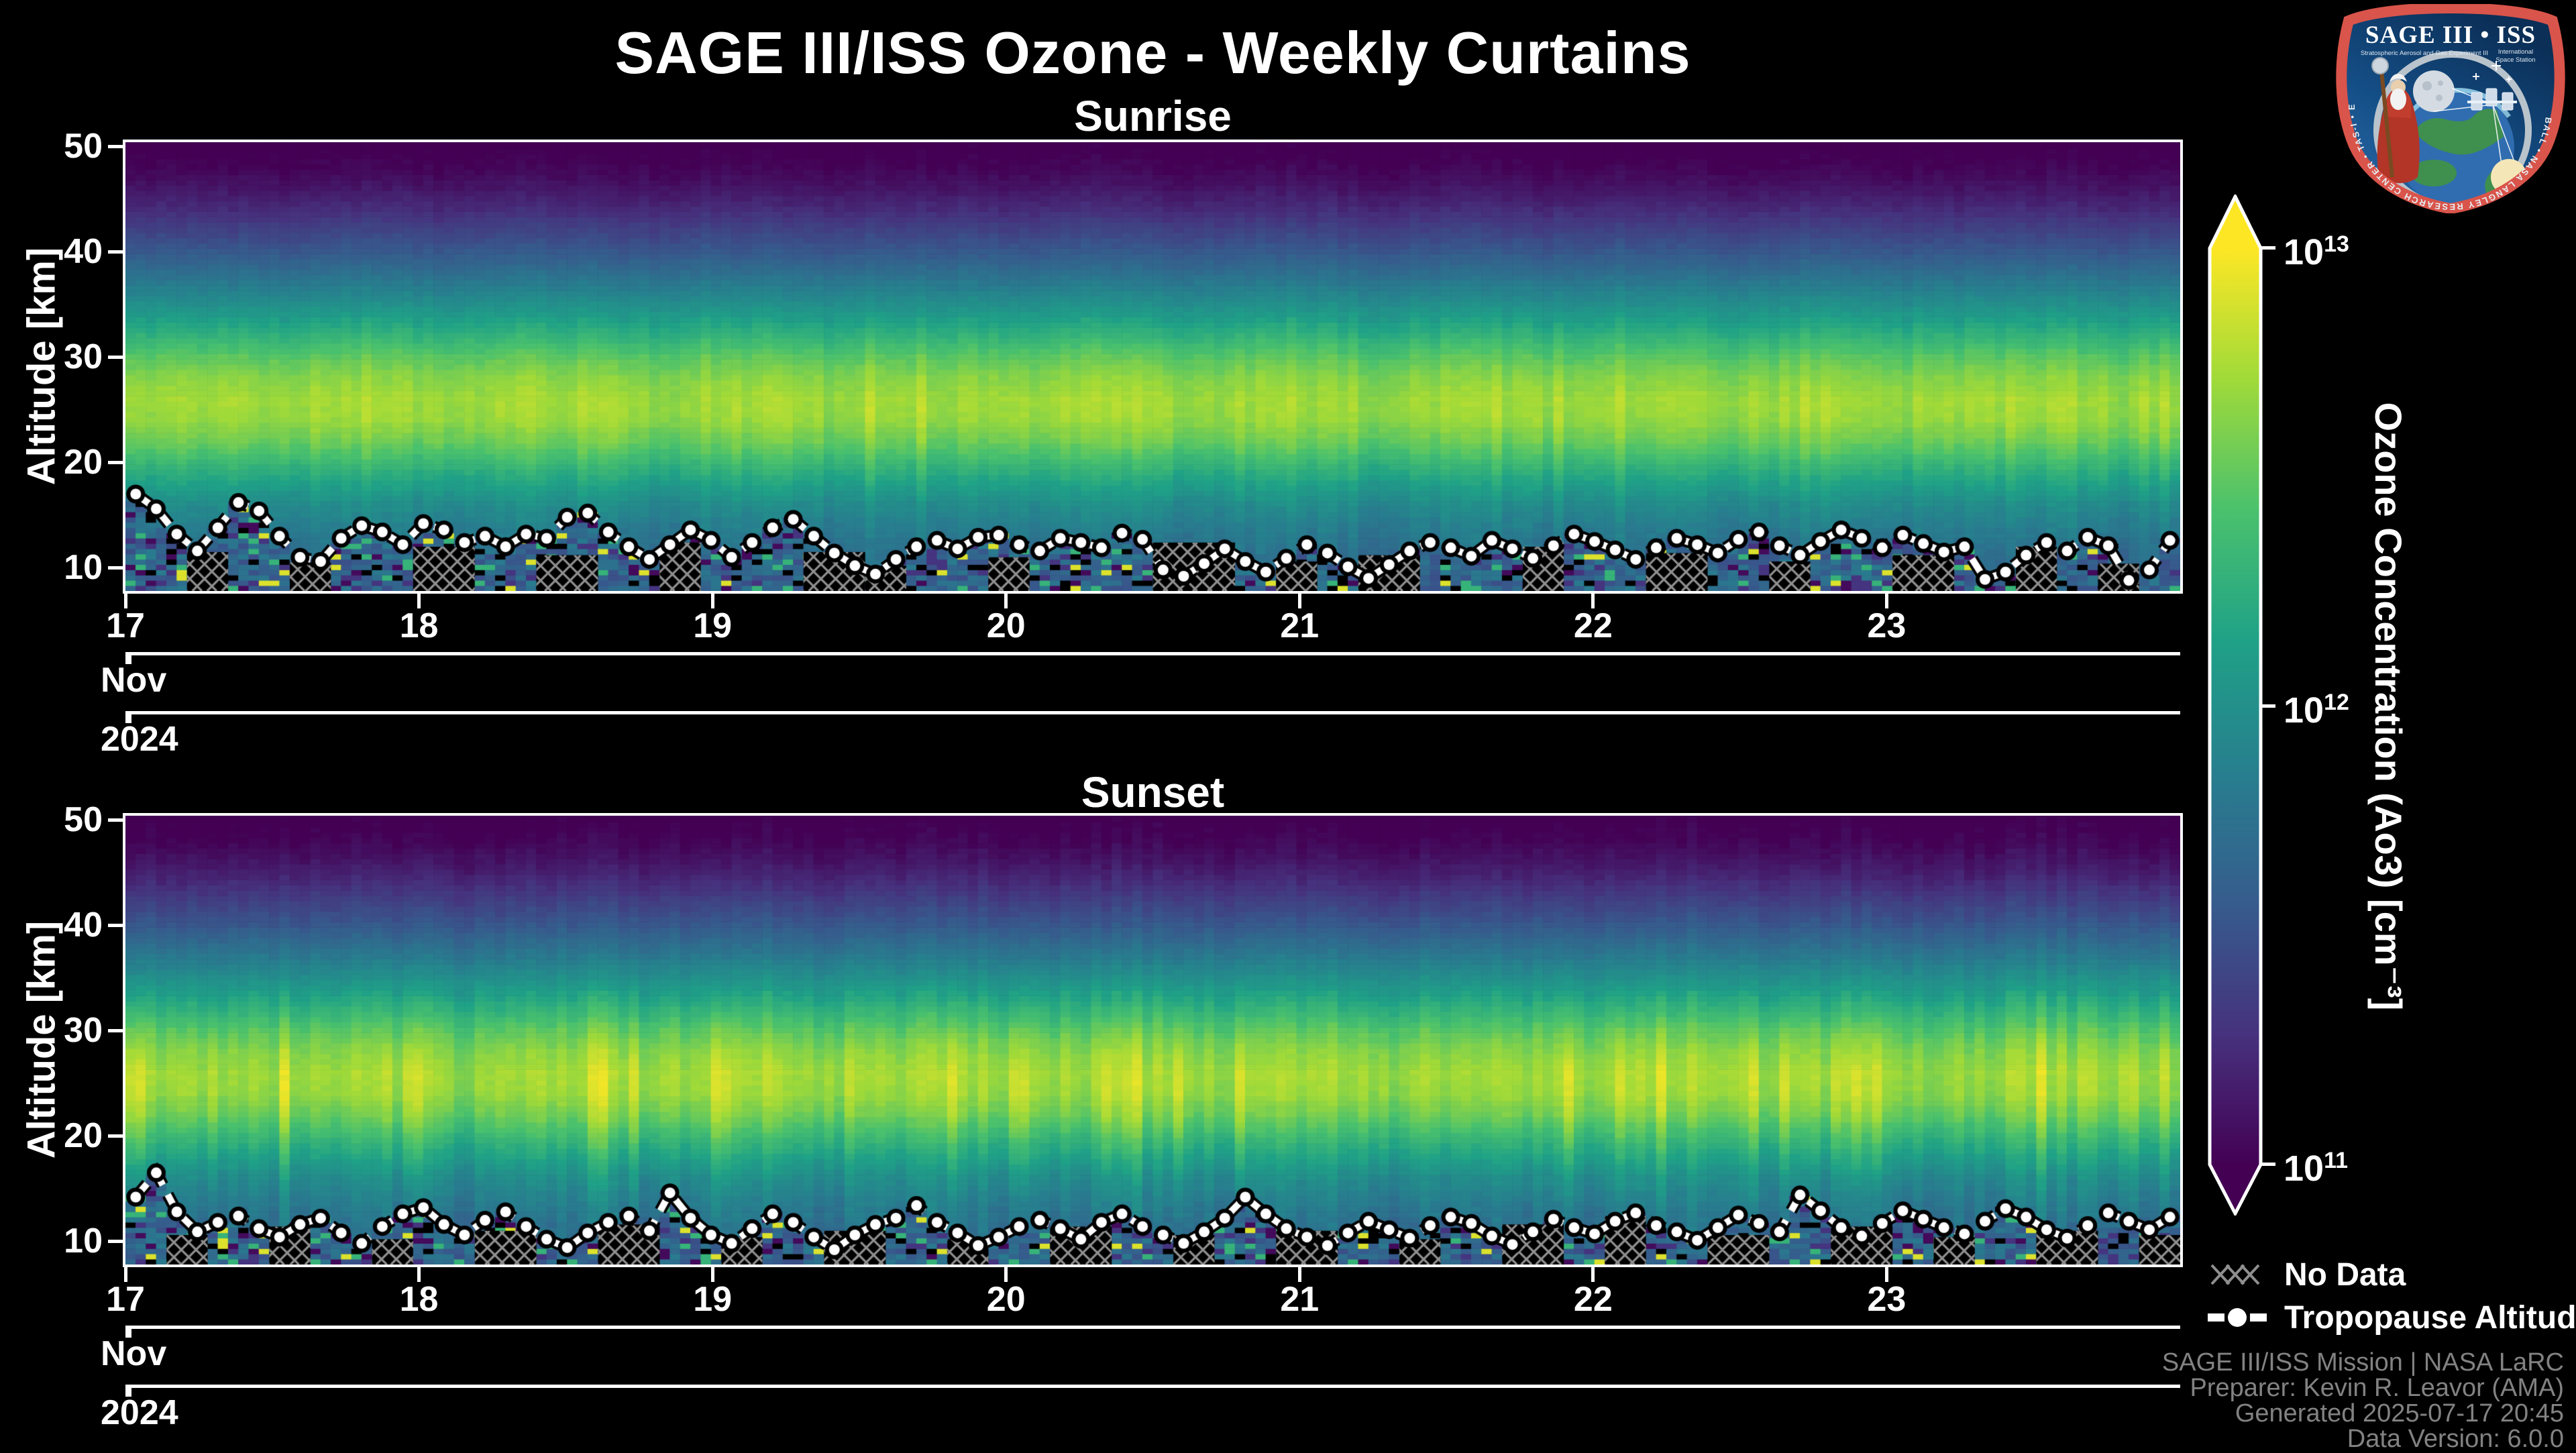  Describe the element at coordinates (2515, 60) in the screenshot. I see `patch-subtitle-right-2: Space Station` at that location.